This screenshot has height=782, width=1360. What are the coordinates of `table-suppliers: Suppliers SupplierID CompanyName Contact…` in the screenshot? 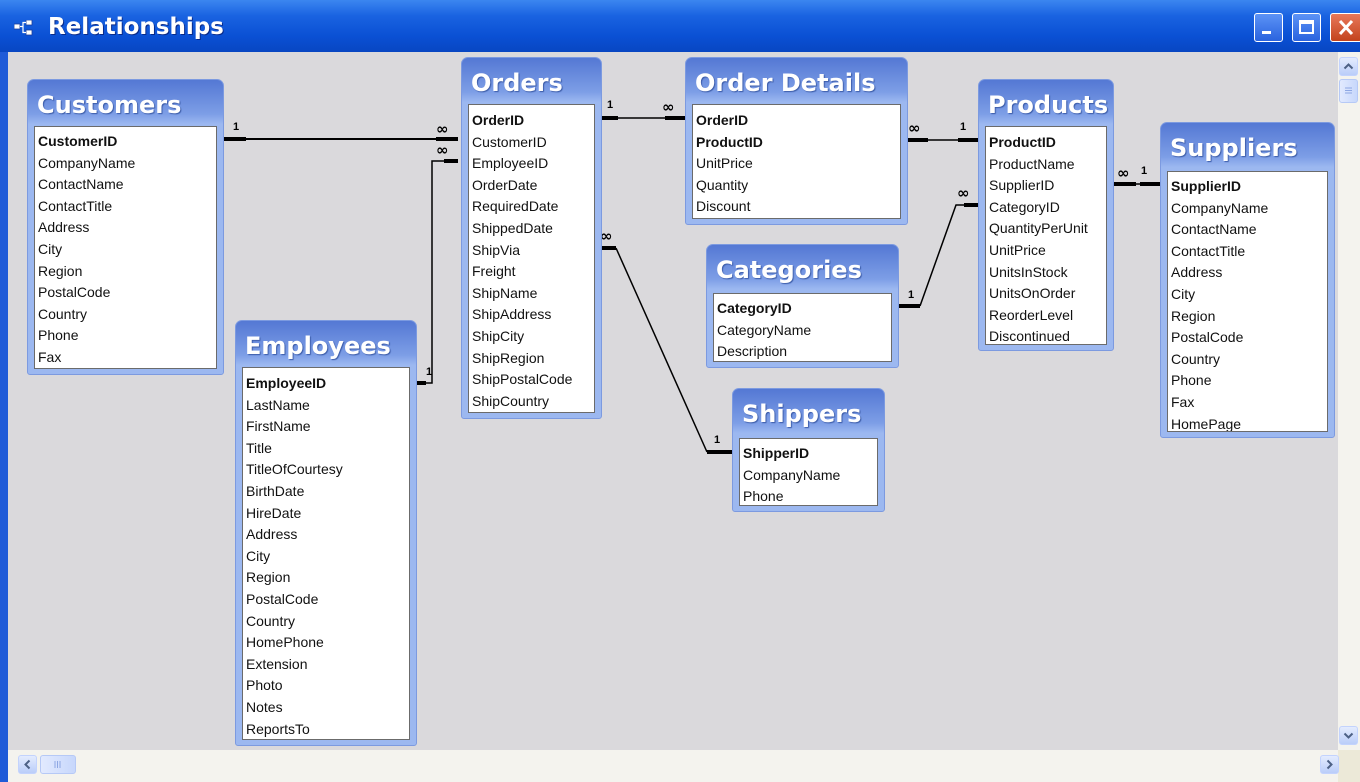 It's located at (1247, 280).